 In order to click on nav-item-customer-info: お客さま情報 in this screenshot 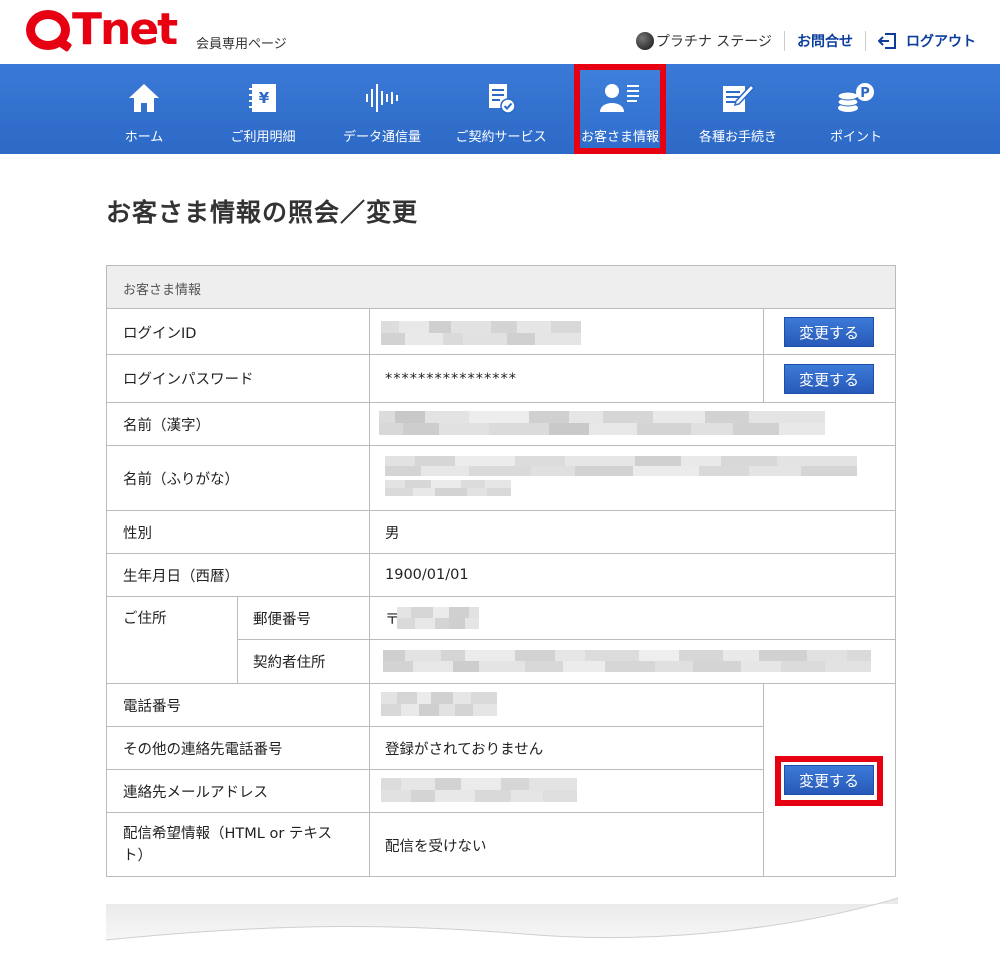, I will do `click(620, 109)`.